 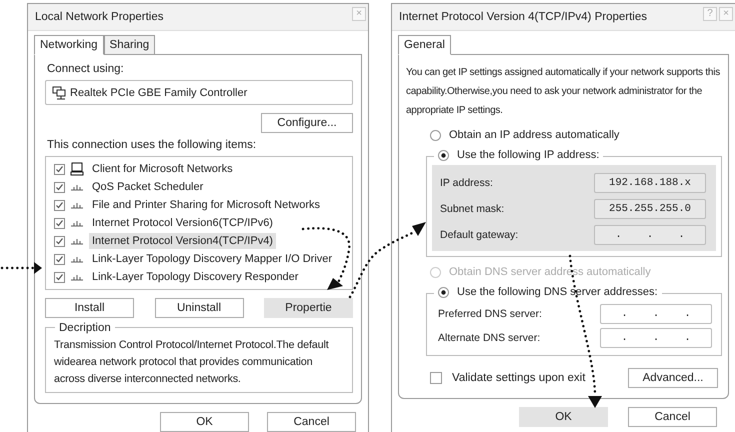 I want to click on list-item: QoS Packet Scheduler, so click(x=147, y=187).